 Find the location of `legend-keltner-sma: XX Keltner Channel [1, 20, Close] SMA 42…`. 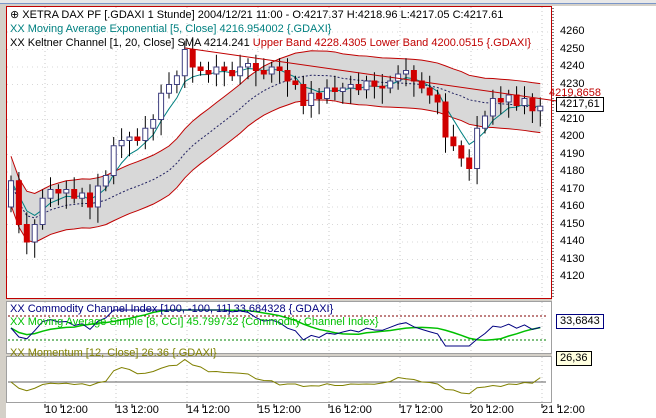

legend-keltner-sma: XX Keltner Channel [1, 20, Close] SMA 42… is located at coordinates (130, 43).